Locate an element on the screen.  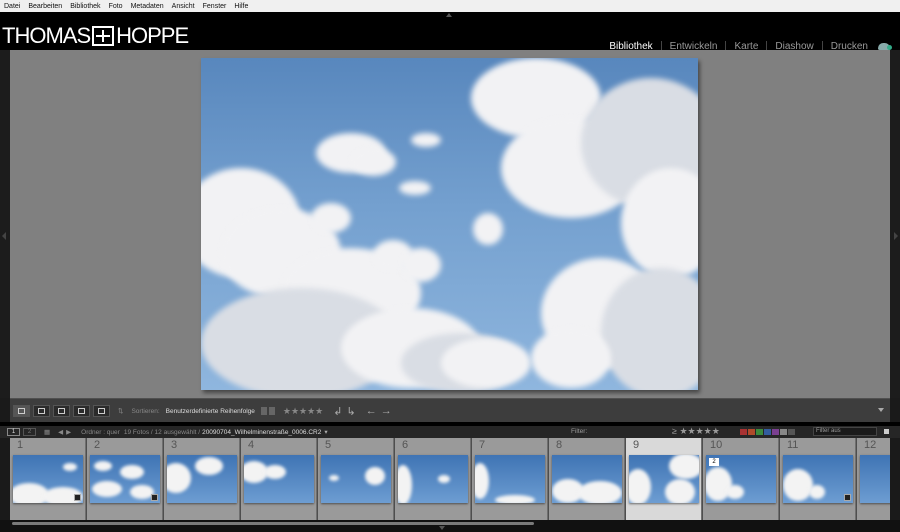
filmstrip-cell: 8 is located at coordinates (587, 479).